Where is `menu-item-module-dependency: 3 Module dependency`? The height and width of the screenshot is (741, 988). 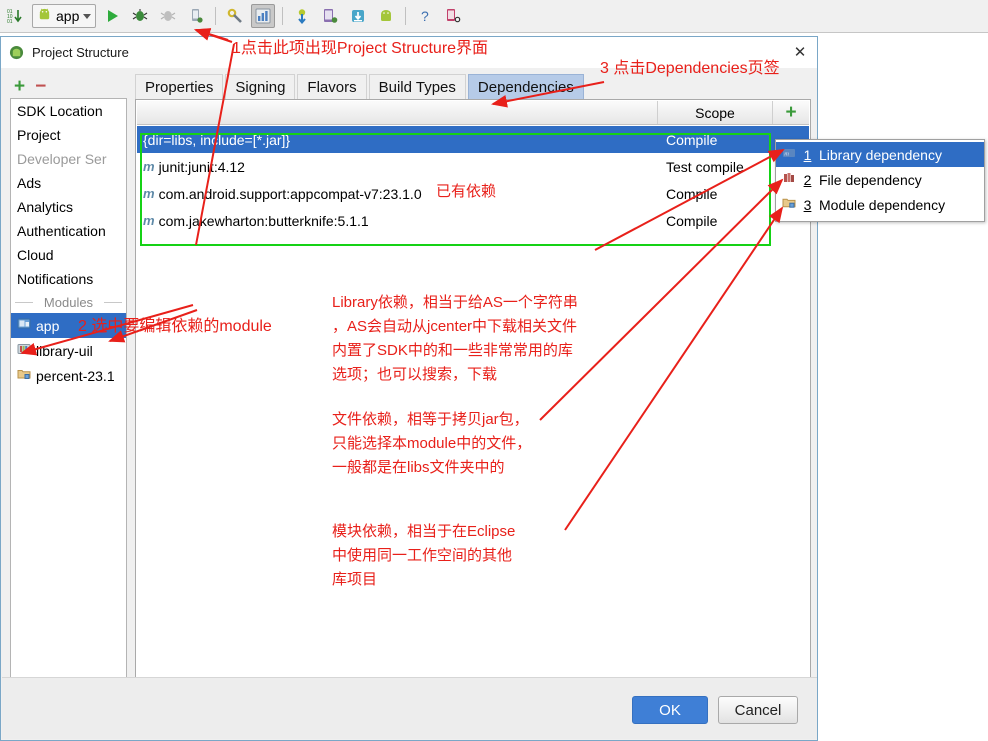 menu-item-module-dependency: 3 Module dependency is located at coordinates (880, 204).